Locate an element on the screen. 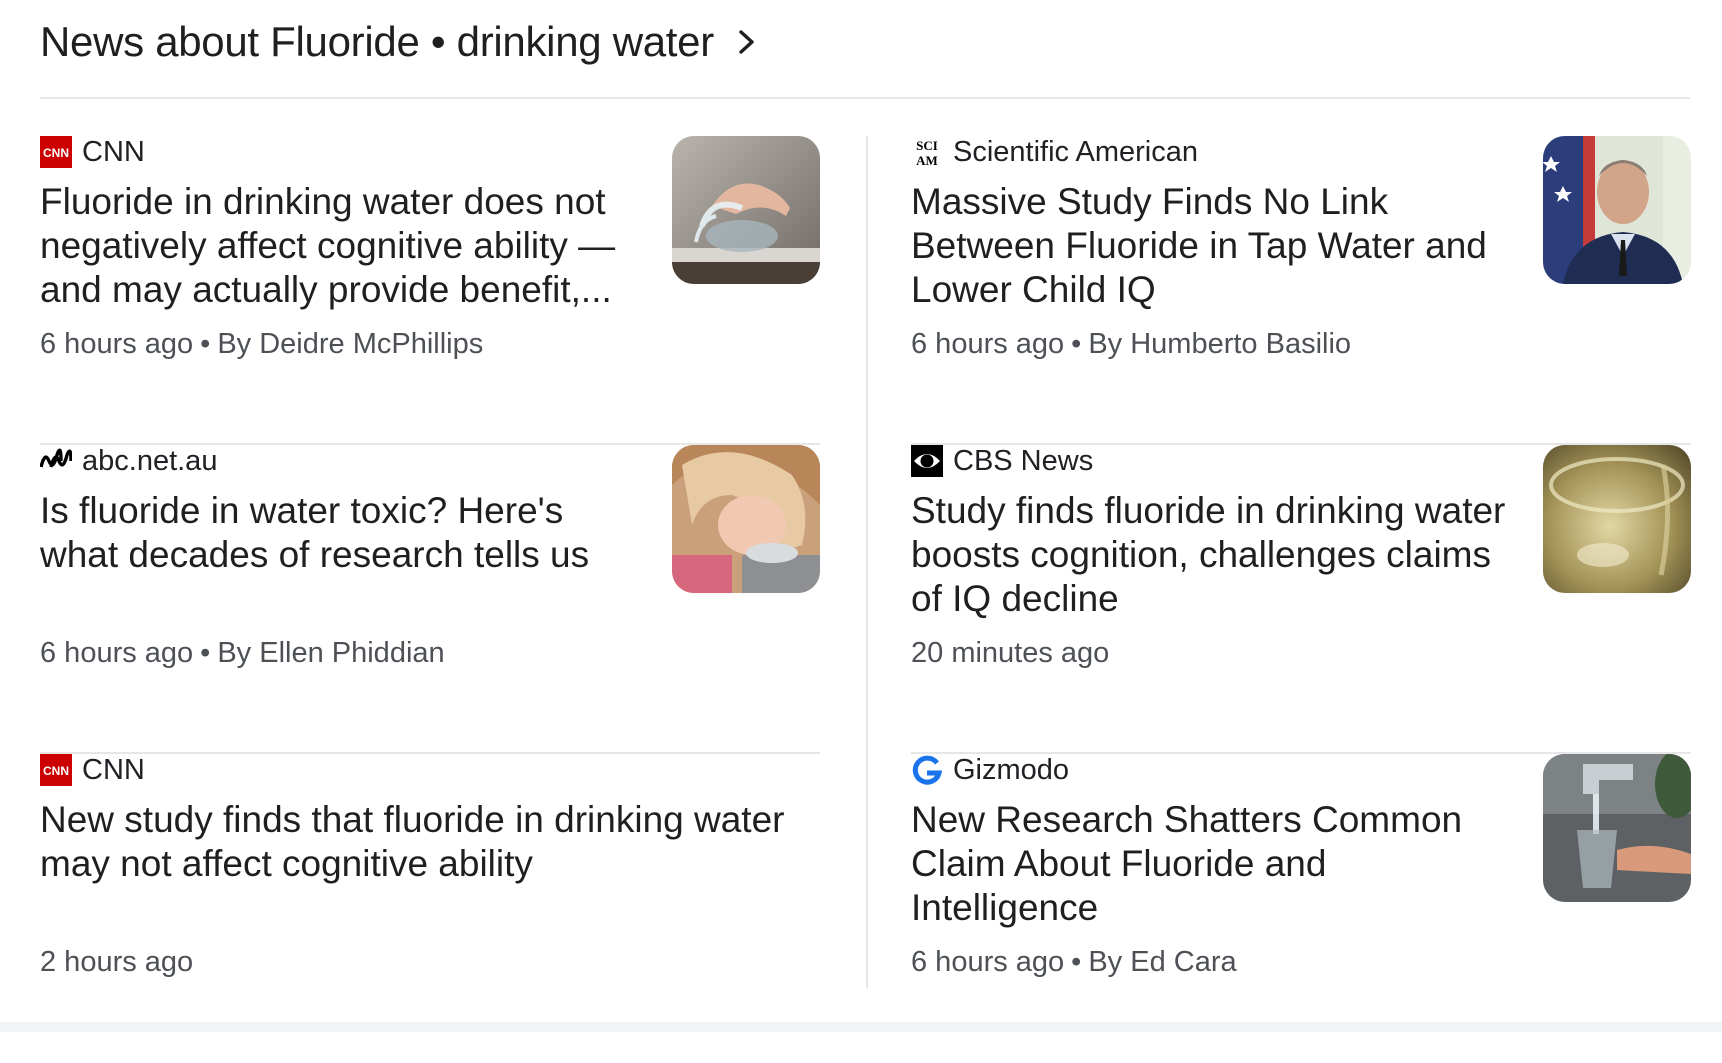 This screenshot has width=1722, height=1063. news-source: CBS News is located at coordinates (1002, 461).